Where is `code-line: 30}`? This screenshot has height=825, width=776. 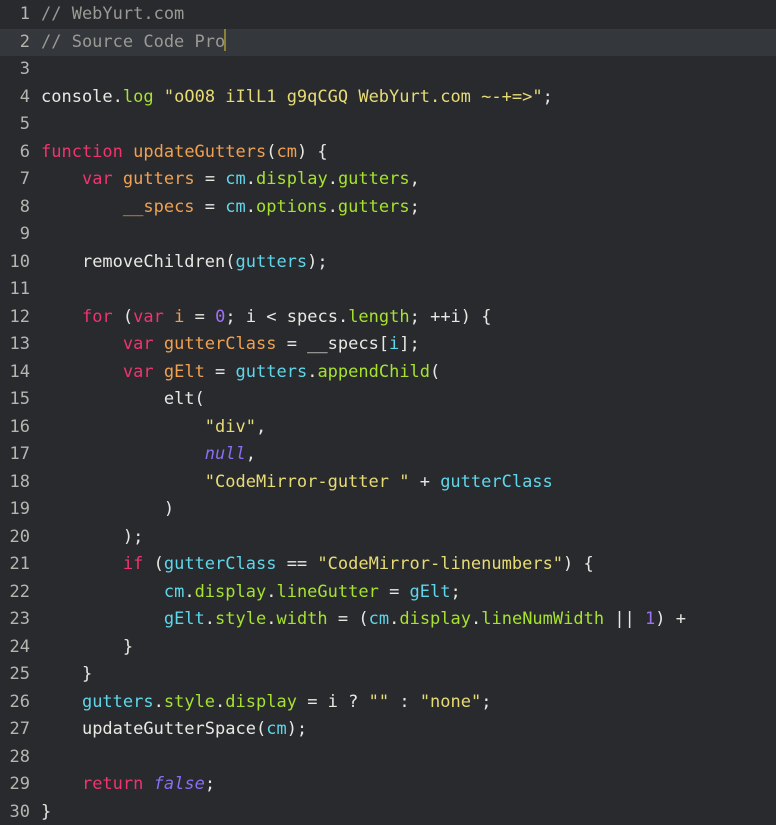
code-line: 30} is located at coordinates (388, 812).